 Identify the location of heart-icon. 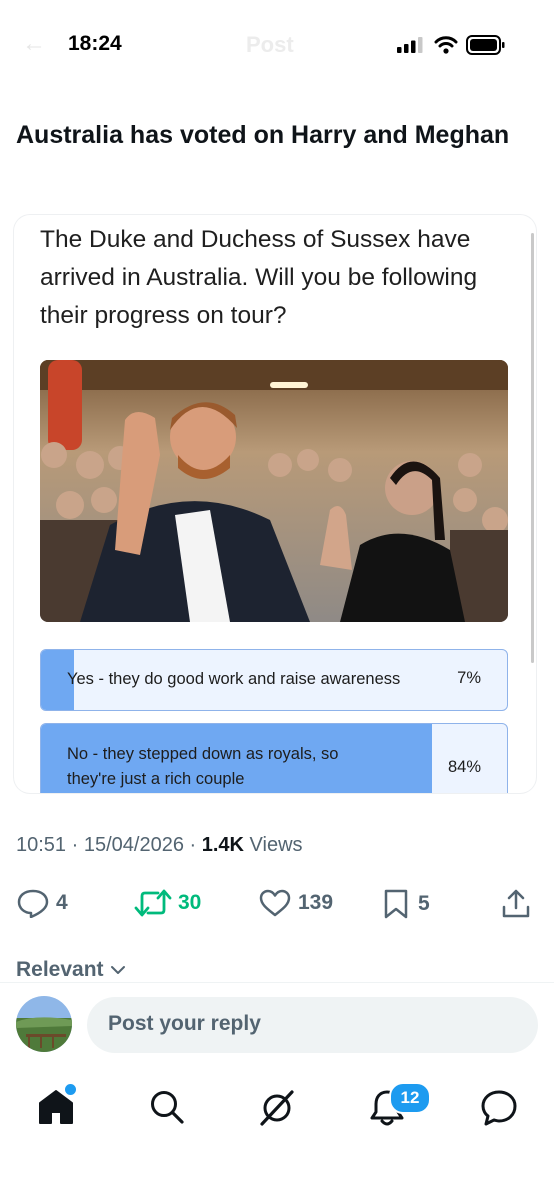
(275, 903).